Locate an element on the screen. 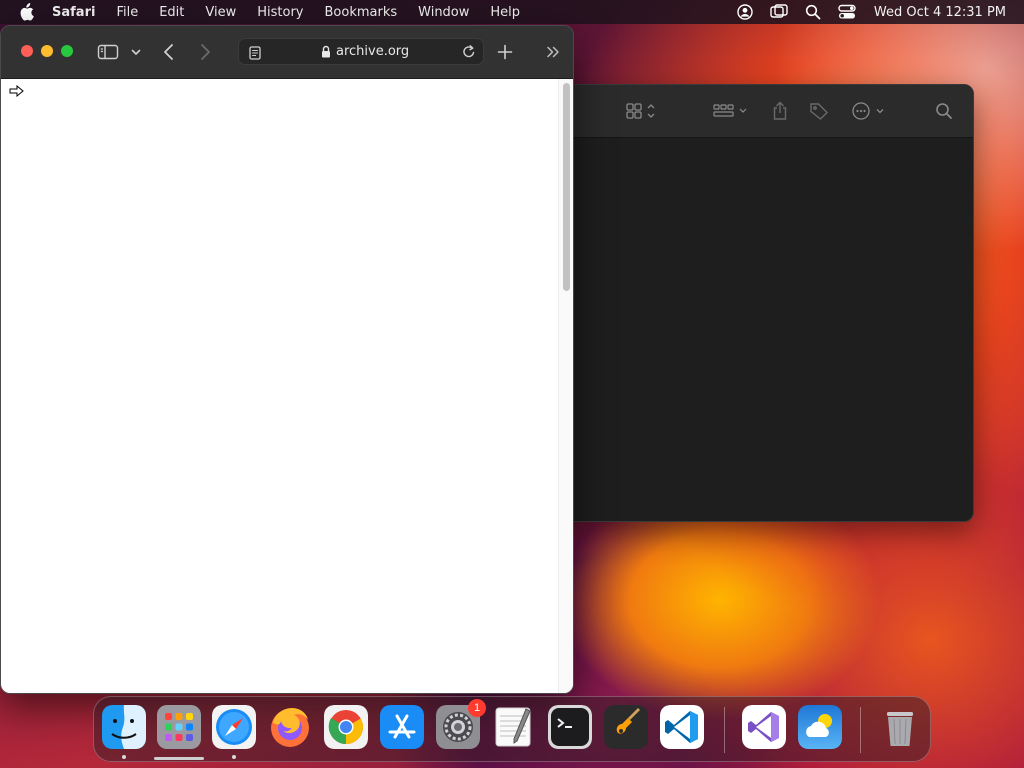 The height and width of the screenshot is (768, 1024). dock-garageband-icon is located at coordinates (626, 727).